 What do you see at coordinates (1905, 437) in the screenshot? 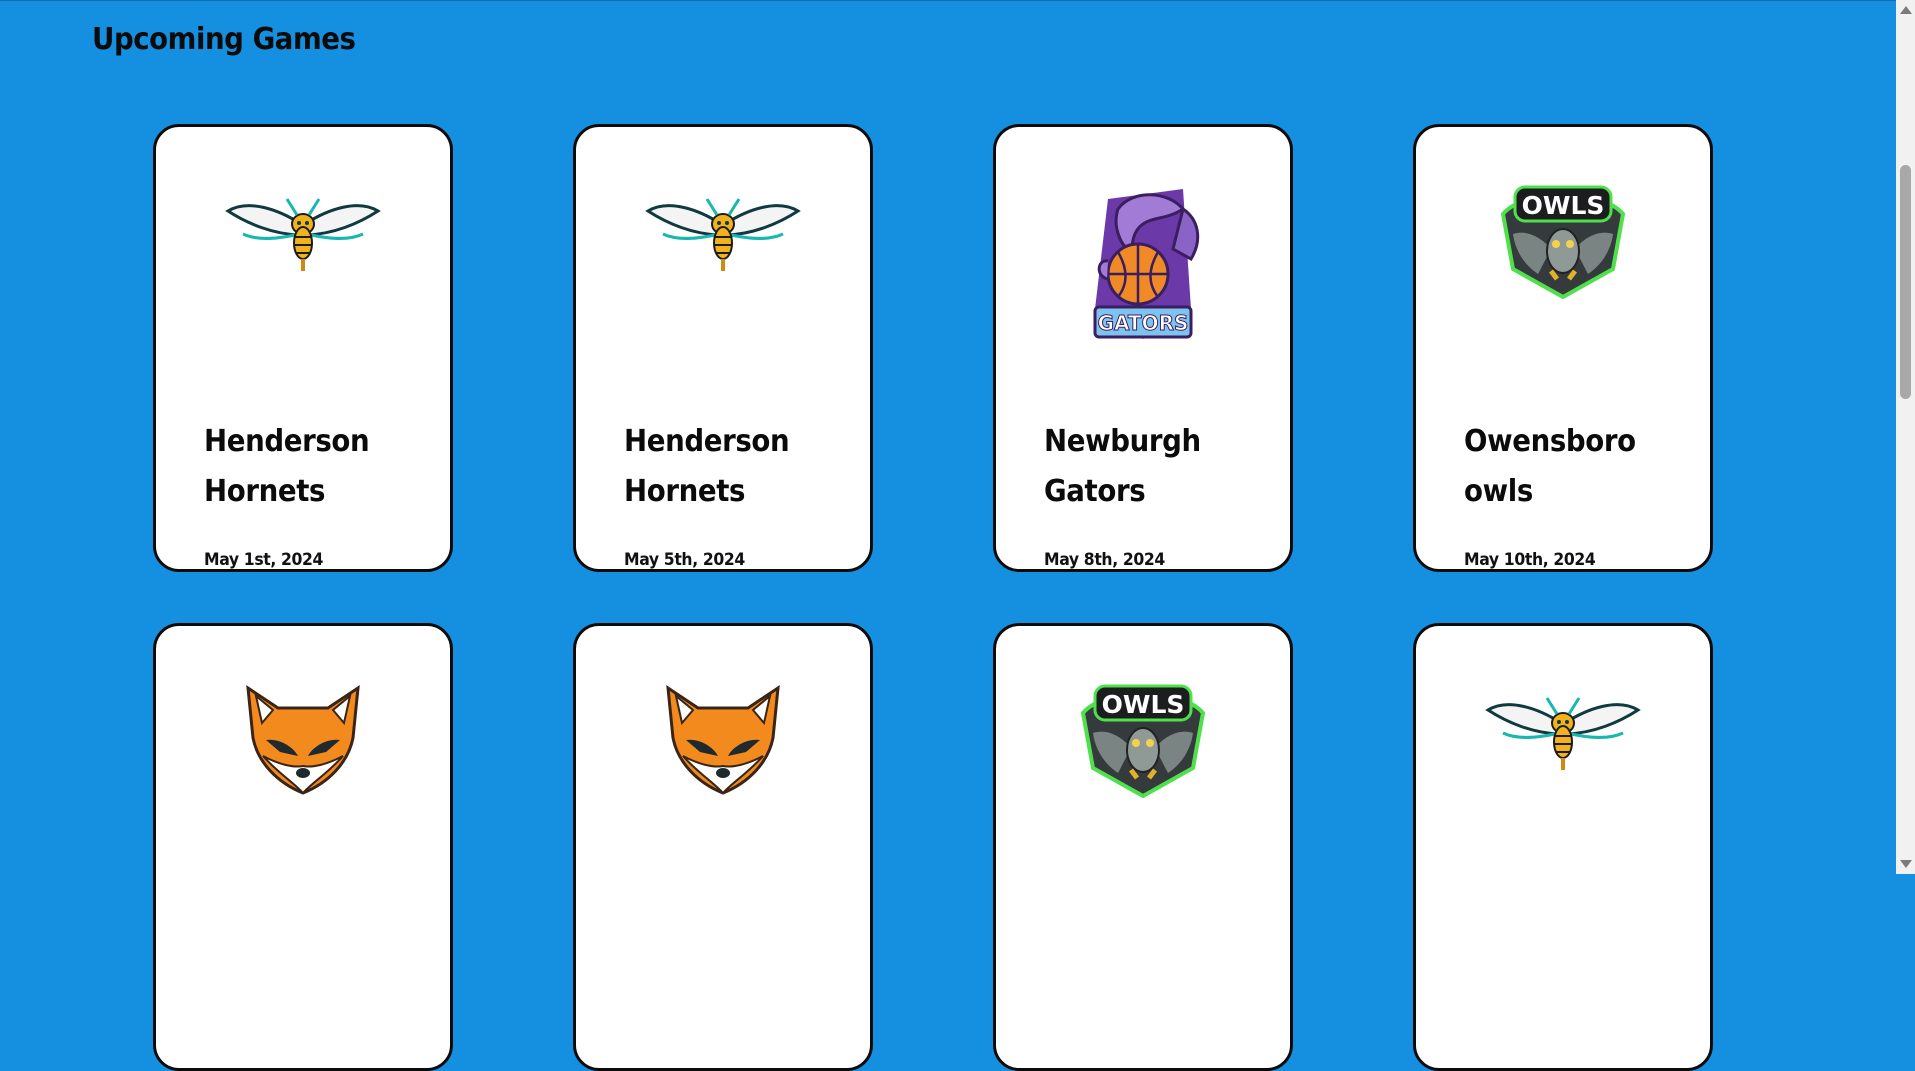
I see `vertical-scrollbar` at bounding box center [1905, 437].